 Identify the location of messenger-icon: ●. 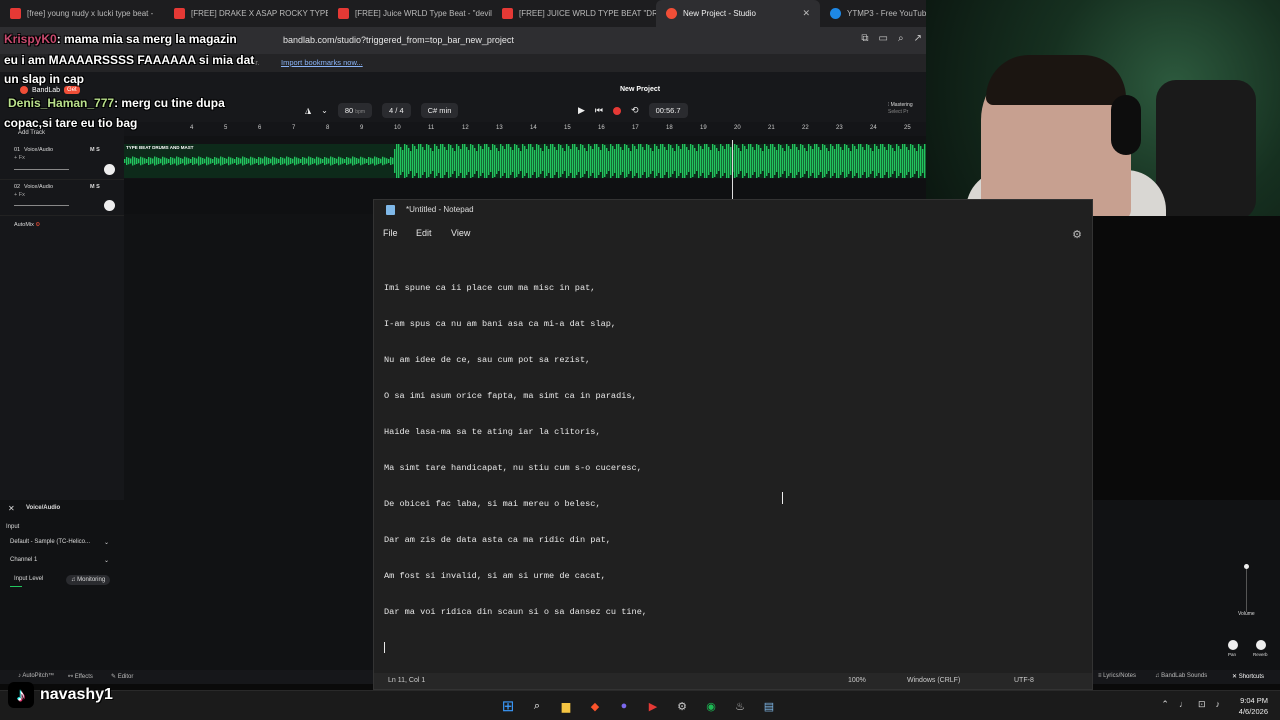
(624, 706).